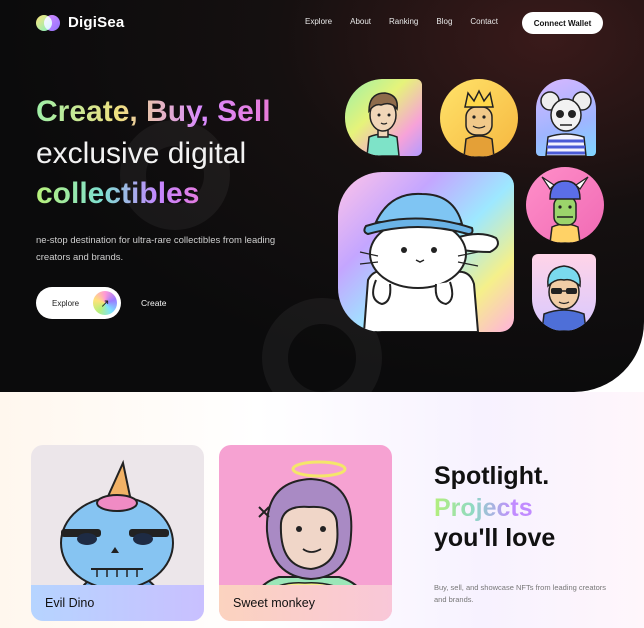 This screenshot has width=644, height=628. What do you see at coordinates (318, 21) in the screenshot?
I see `nav-link-explore: Explore` at bounding box center [318, 21].